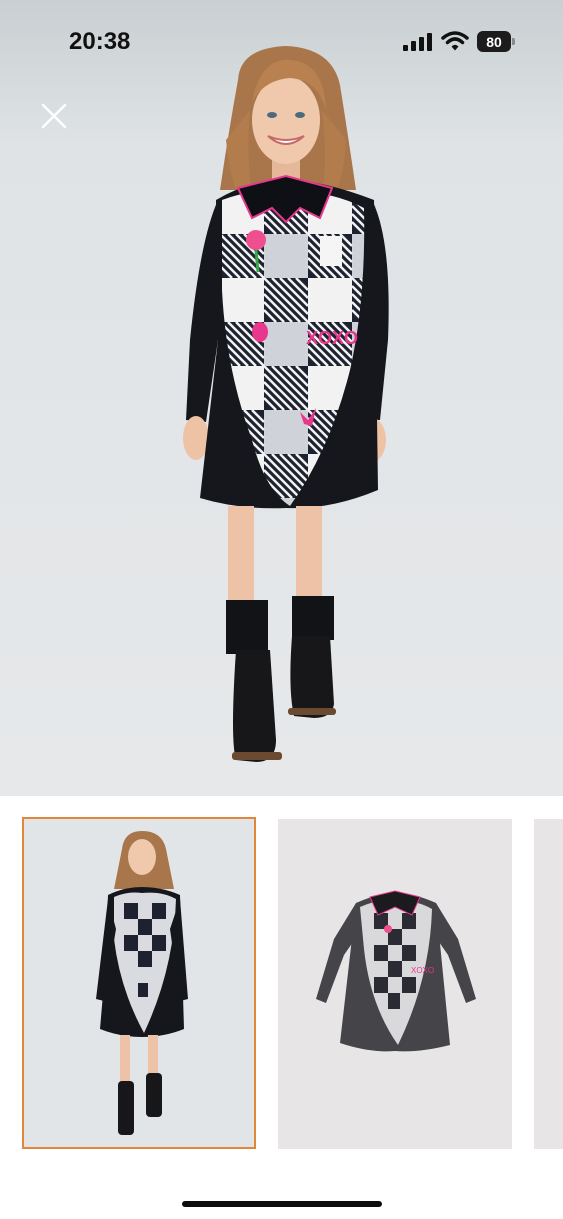 The image size is (563, 1219). Describe the element at coordinates (282, 1204) in the screenshot. I see `home-indicator` at that location.